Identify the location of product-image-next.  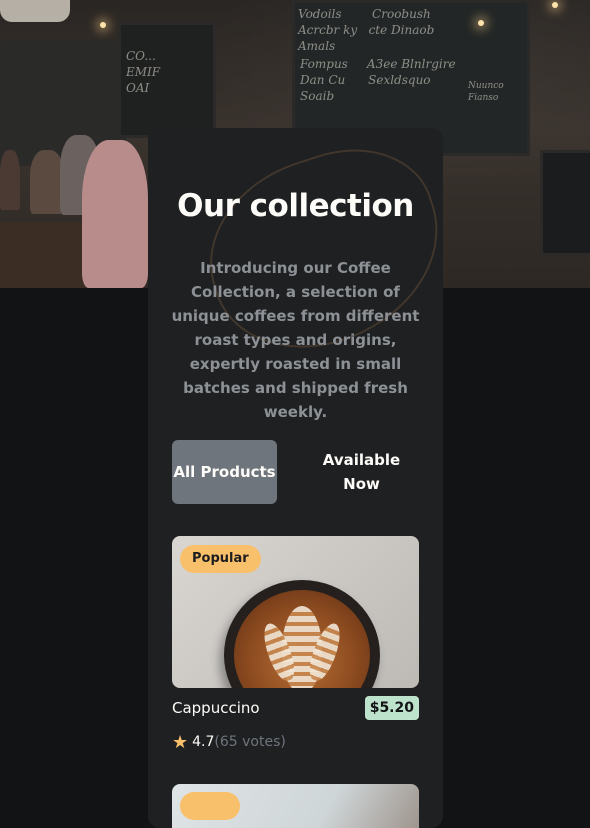
(295, 806).